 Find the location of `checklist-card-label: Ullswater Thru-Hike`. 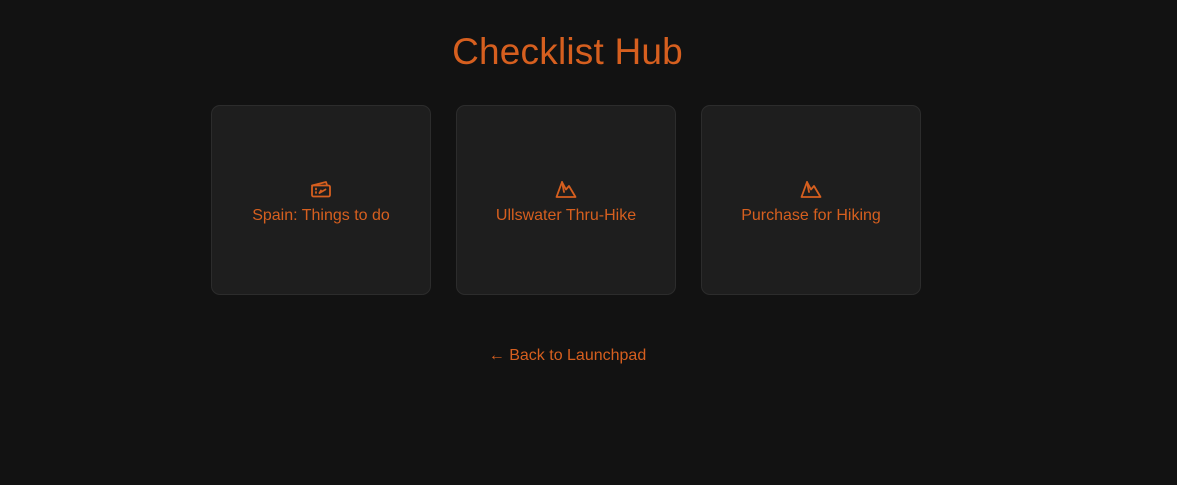

checklist-card-label: Ullswater Thru-Hike is located at coordinates (566, 215).